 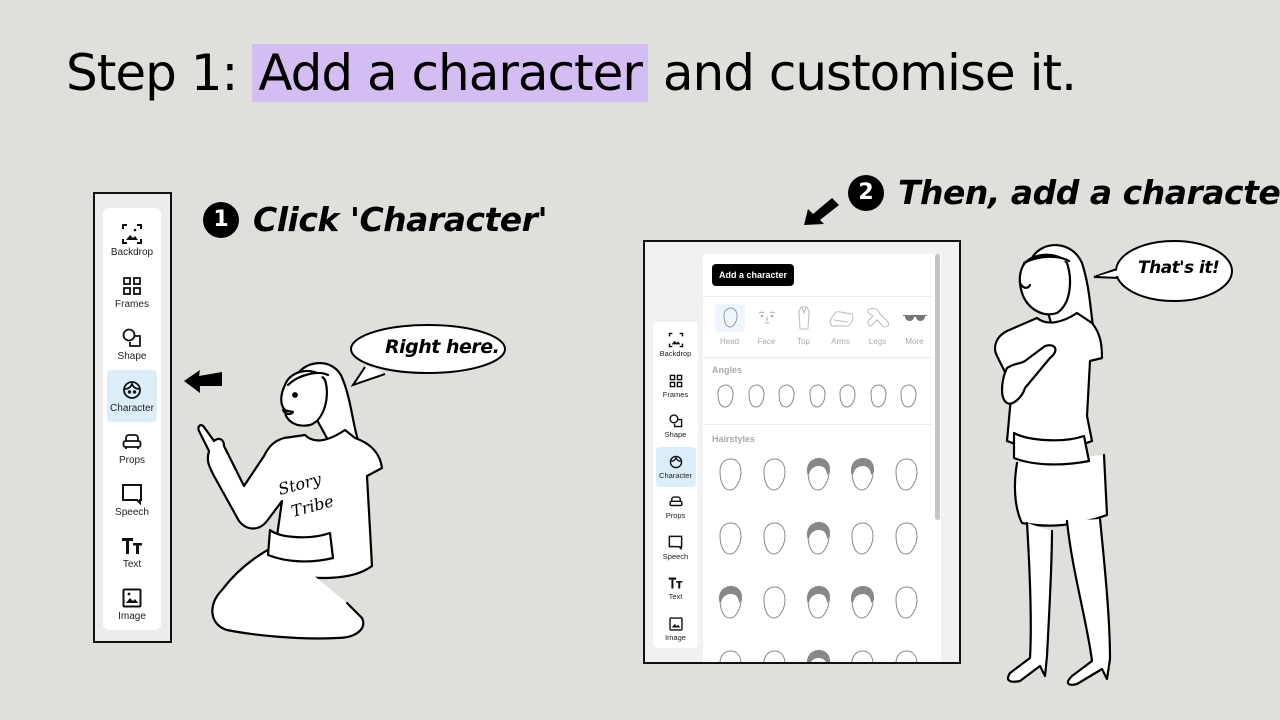 I want to click on mini-sidebar-item-character: Character, so click(x=675, y=466).